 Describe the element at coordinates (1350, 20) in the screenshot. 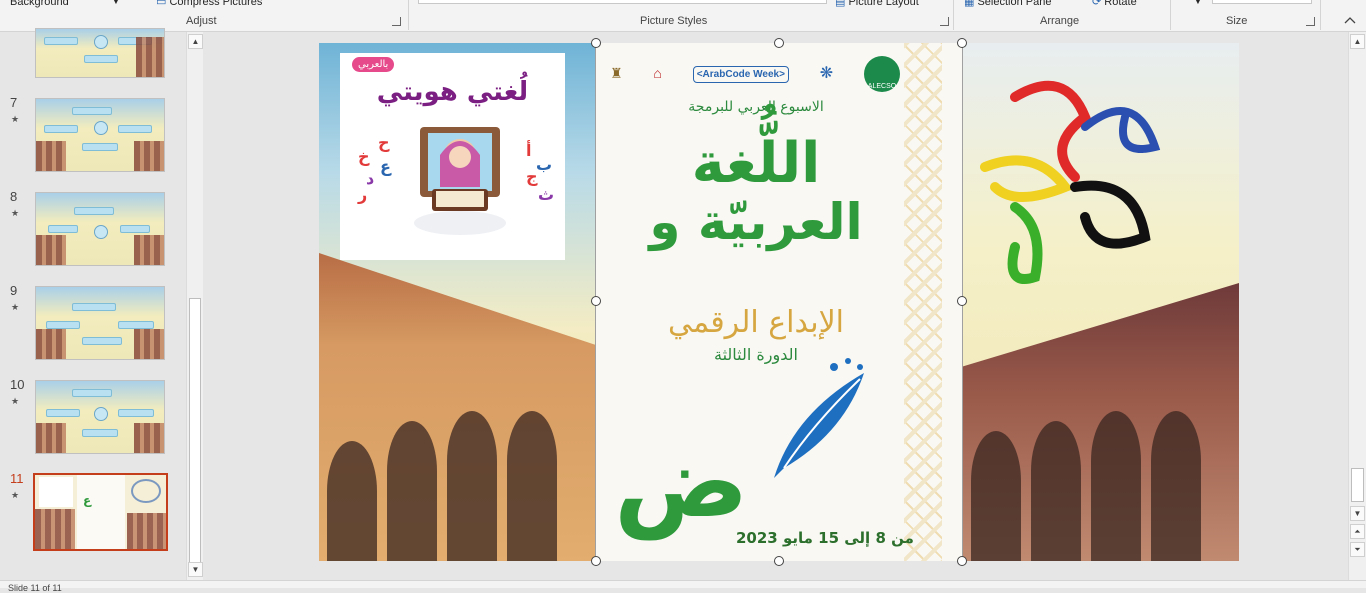

I see `collapse-ribbon-icon` at that location.